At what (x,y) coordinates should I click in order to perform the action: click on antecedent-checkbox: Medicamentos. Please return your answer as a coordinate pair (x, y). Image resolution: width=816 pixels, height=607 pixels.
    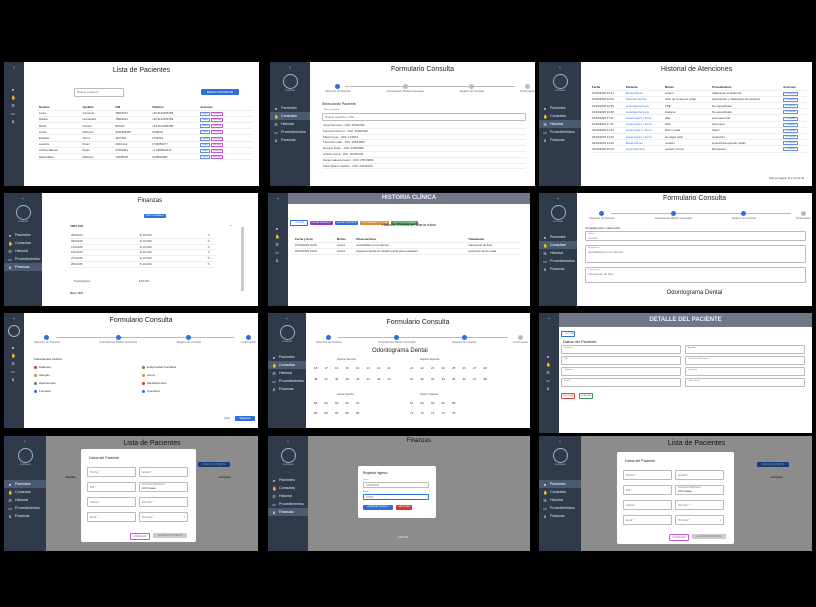
    Looking at the image, I should click on (154, 383).